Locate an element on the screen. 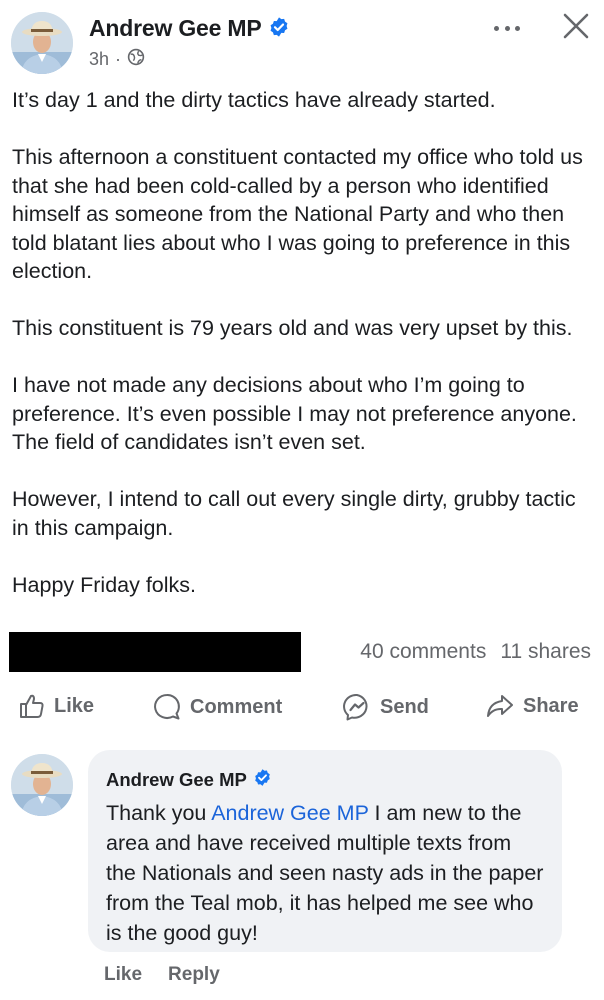  thumbs-up-icon is located at coordinates (32, 706).